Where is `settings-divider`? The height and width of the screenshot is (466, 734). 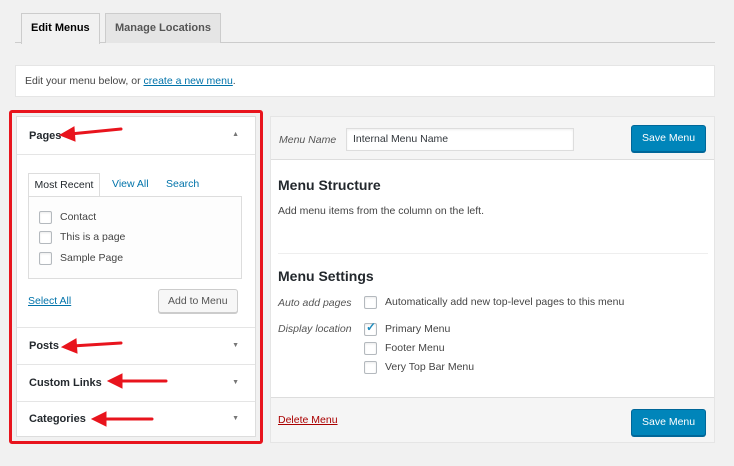
settings-divider is located at coordinates (493, 253).